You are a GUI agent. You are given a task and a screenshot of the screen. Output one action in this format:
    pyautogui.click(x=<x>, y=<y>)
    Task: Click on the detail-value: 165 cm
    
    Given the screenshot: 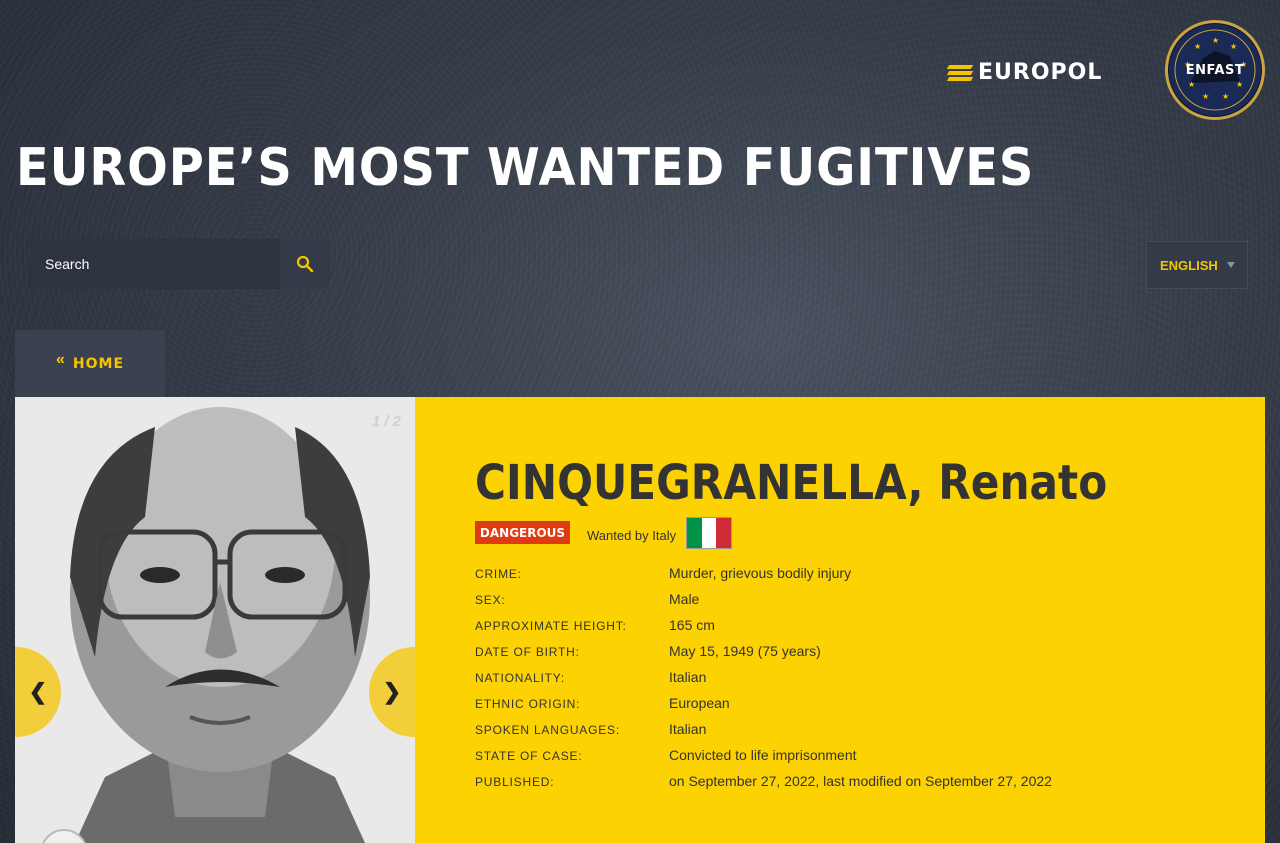 What is the action you would take?
    pyautogui.click(x=692, y=625)
    